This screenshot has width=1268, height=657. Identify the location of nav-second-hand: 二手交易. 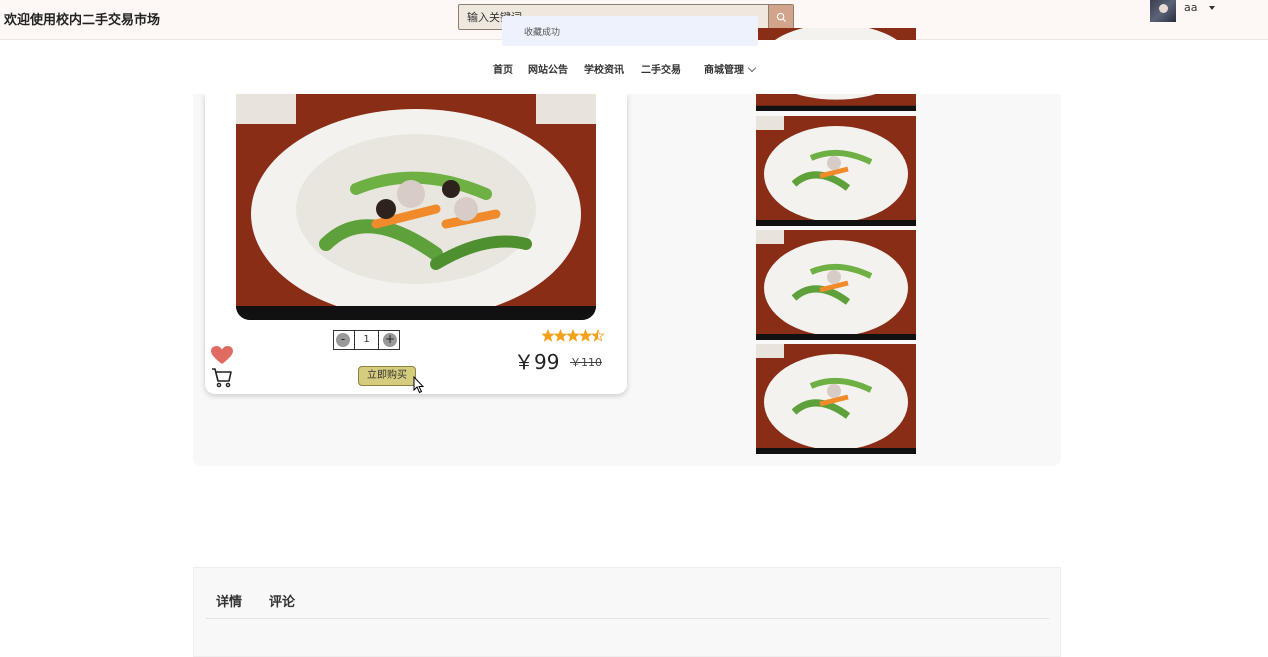
(661, 68).